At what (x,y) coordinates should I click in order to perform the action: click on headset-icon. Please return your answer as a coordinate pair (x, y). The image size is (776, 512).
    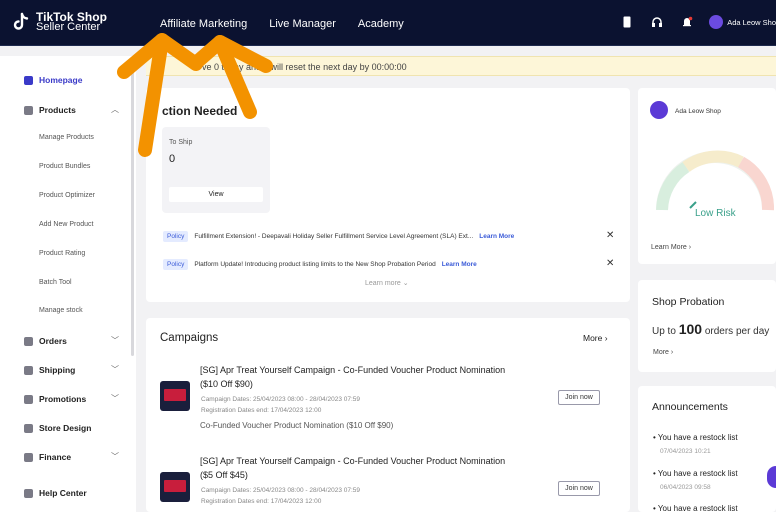
    Looking at the image, I should click on (657, 22).